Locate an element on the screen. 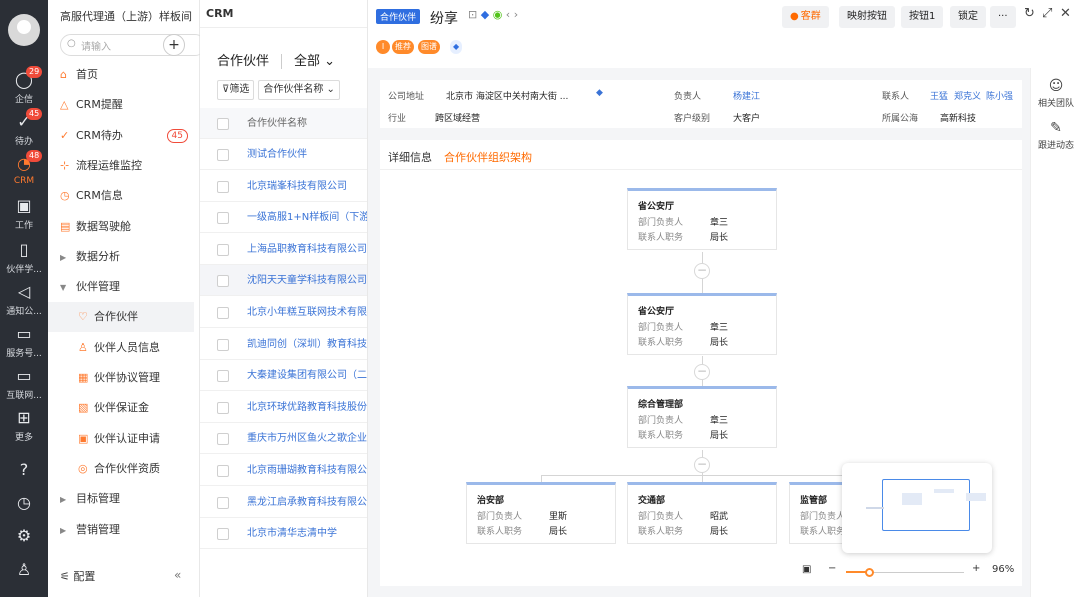  org-node: 治安部 部门负责人 里斯 联系人职务 局长 is located at coordinates (541, 513).